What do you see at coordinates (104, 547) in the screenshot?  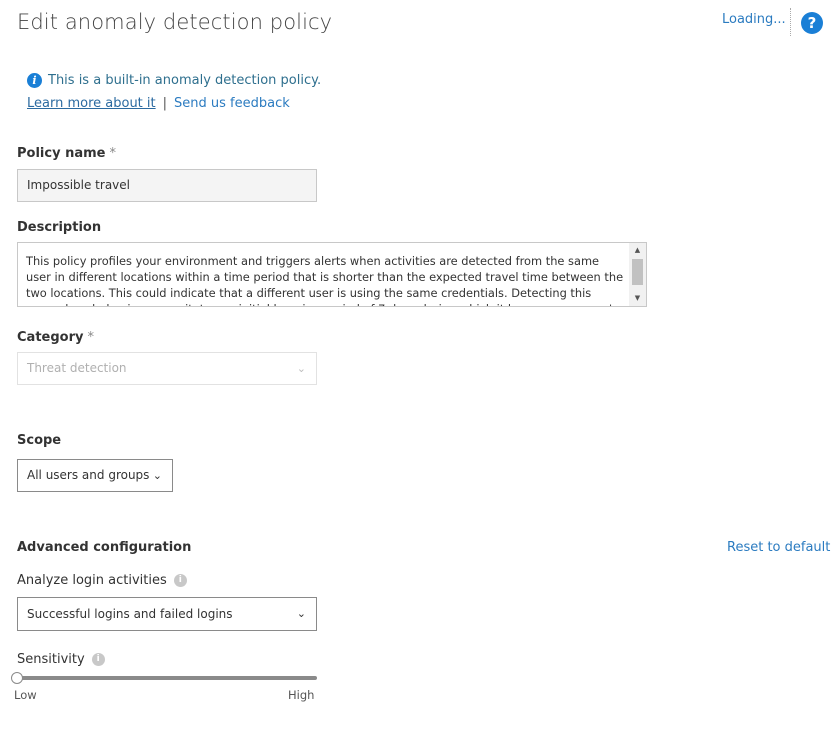 I see `advanced-configuration-heading: Advanced configuration` at bounding box center [104, 547].